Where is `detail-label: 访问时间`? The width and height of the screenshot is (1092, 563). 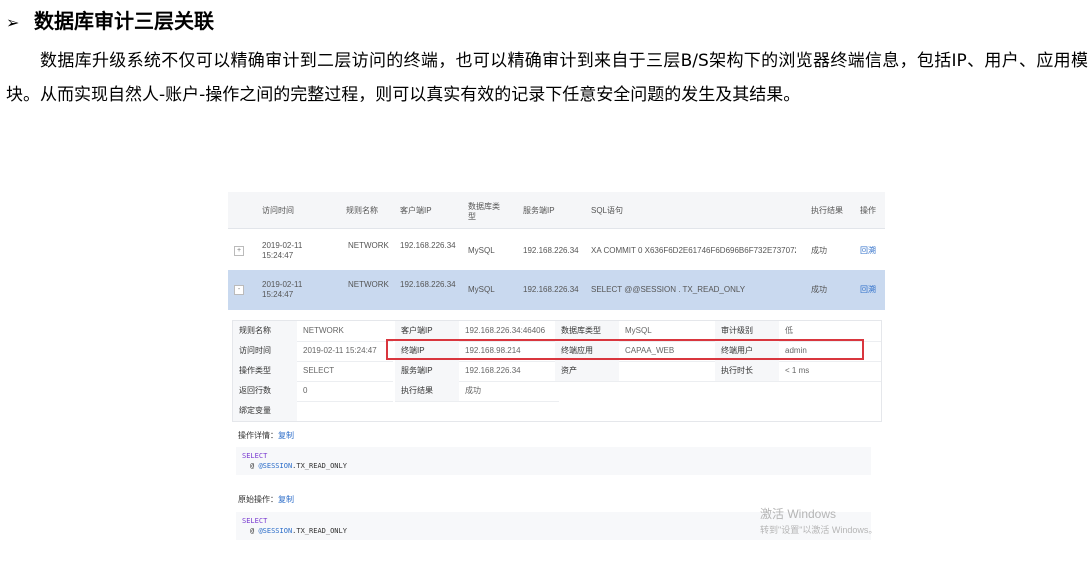
detail-label: 访问时间 is located at coordinates (265, 351).